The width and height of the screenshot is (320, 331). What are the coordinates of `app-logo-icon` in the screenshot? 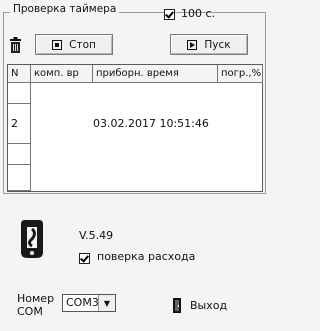 It's located at (32, 239).